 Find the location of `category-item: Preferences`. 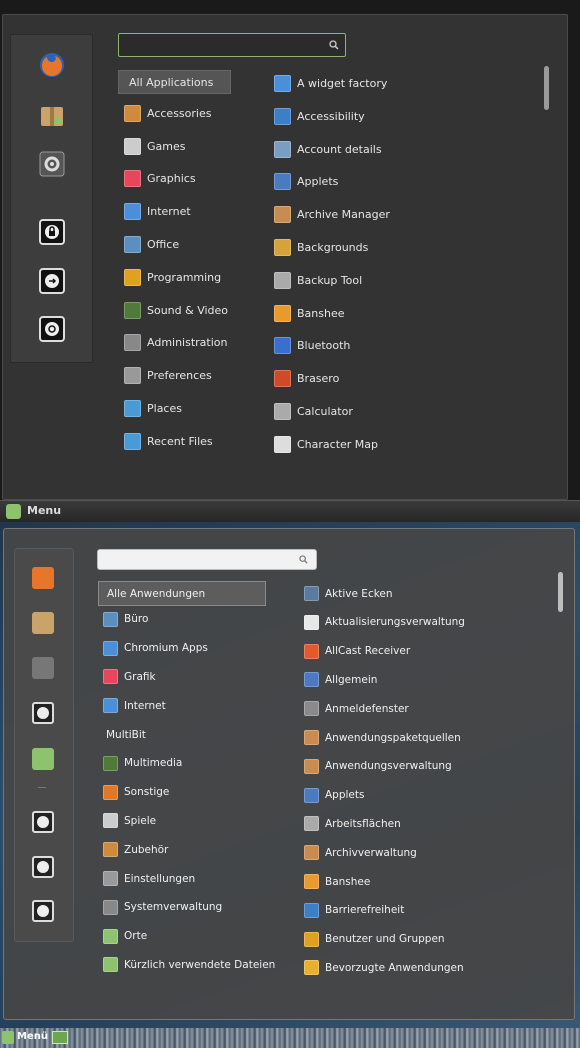

category-item: Preferences is located at coordinates (168, 375).